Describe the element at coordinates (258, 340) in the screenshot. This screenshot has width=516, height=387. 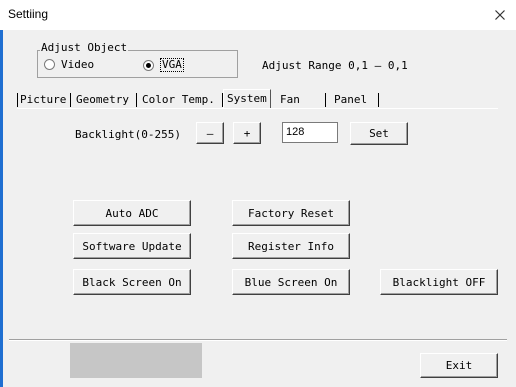
I see `footer-divider-highlight` at that location.